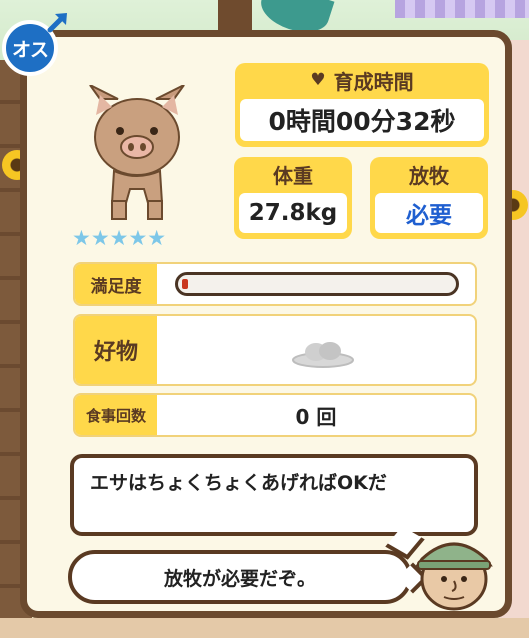 The height and width of the screenshot is (638, 529). Describe the element at coordinates (293, 175) in the screenshot. I see `weight-label: 体重` at that location.